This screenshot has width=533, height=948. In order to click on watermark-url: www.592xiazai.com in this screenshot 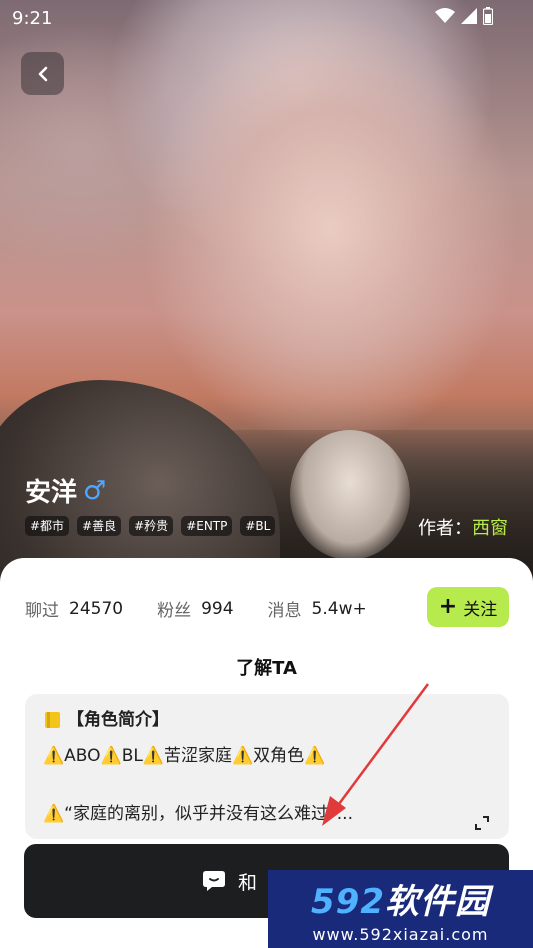, I will do `click(400, 934)`.